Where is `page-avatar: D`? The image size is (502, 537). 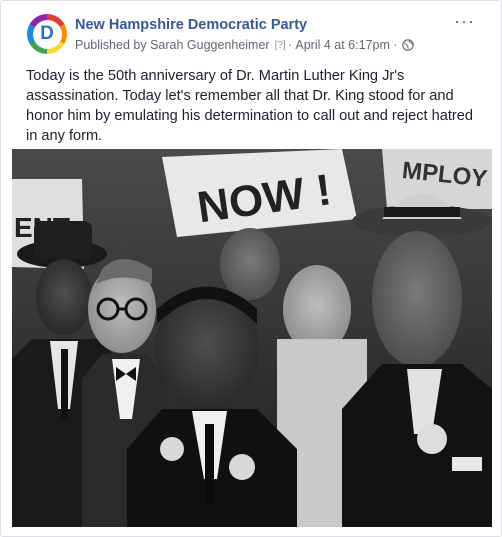 page-avatar: D is located at coordinates (47, 34).